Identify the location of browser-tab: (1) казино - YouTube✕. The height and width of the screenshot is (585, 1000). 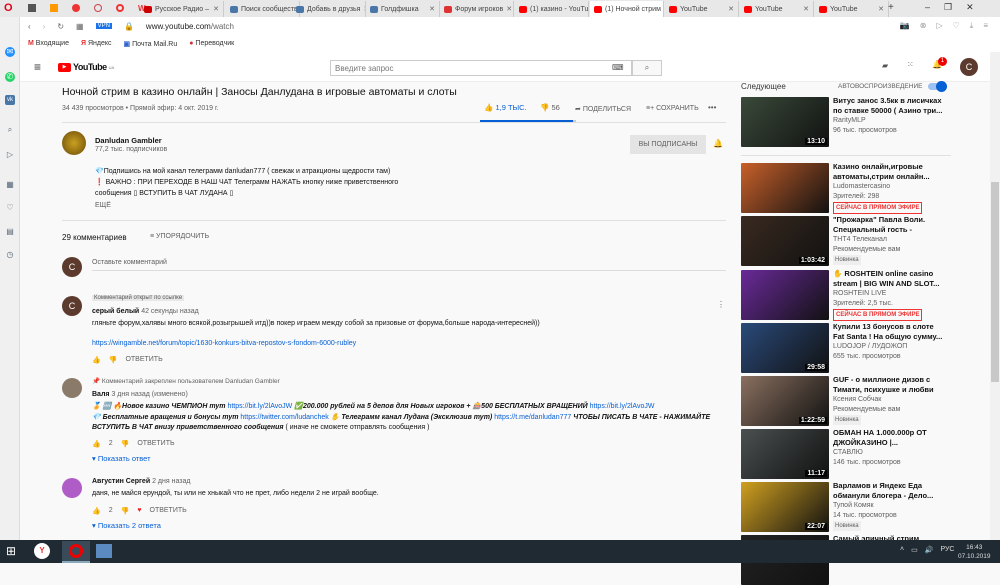
(552, 9).